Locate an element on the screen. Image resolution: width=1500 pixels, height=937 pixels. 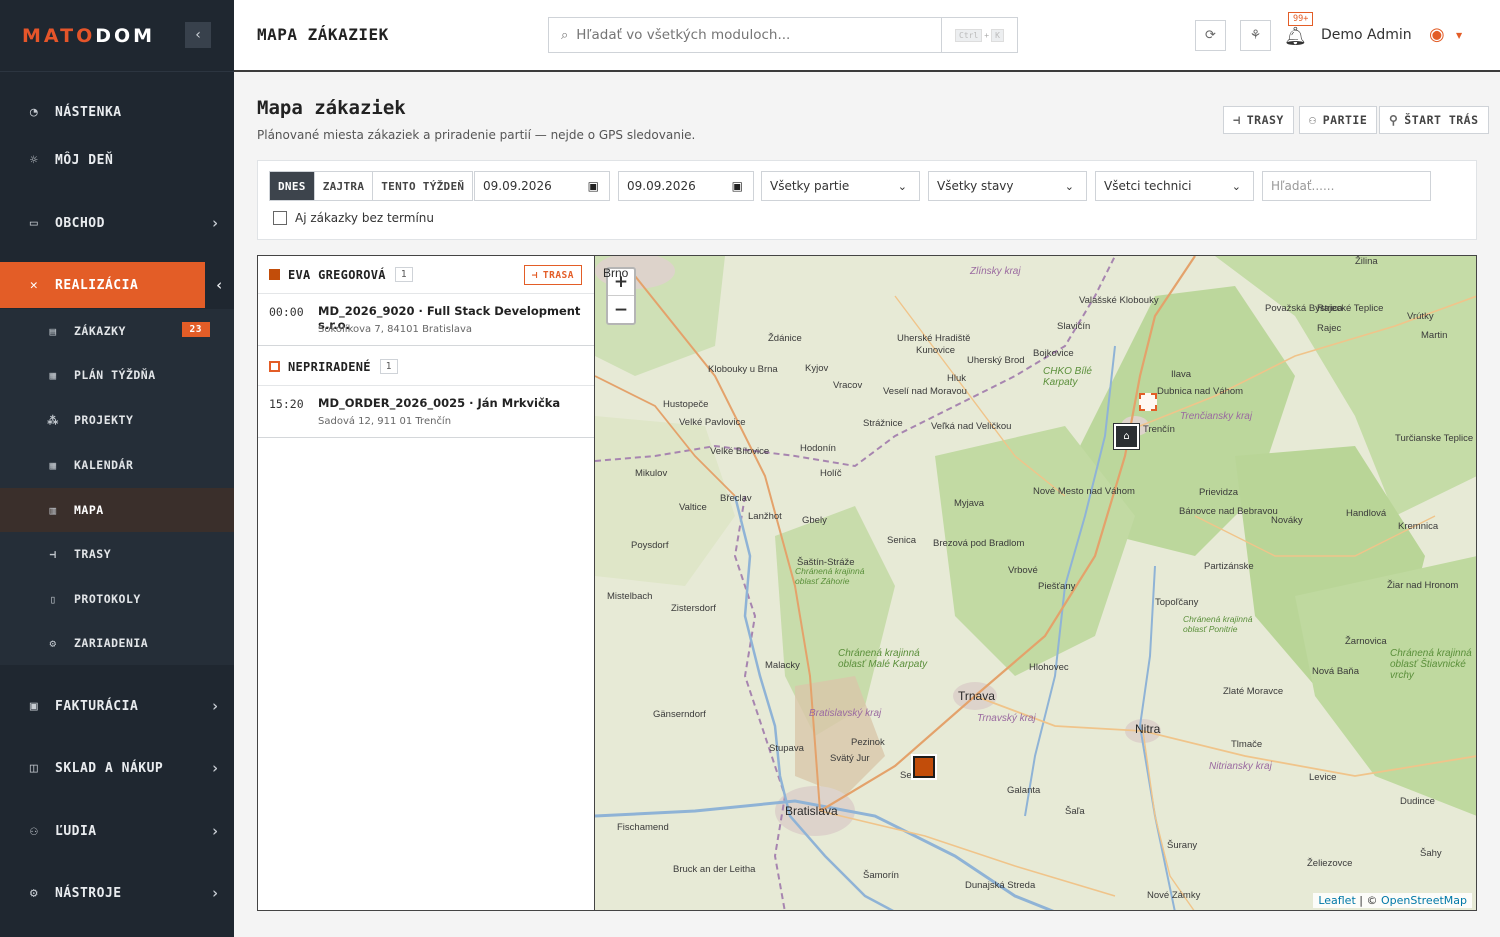
logo-part-b: DOM is located at coordinates (125, 35).